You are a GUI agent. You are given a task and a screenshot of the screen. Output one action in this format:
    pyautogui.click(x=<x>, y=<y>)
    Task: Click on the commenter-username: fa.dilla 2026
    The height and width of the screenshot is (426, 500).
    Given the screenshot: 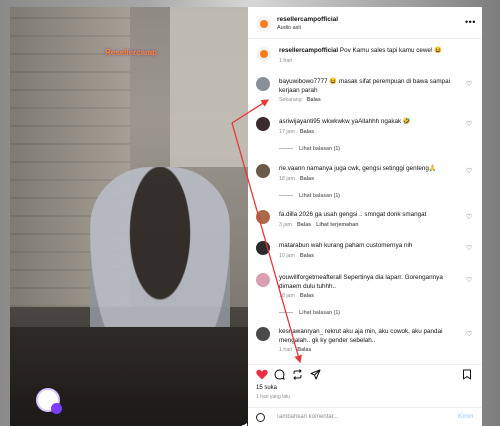 What is the action you would take?
    pyautogui.click(x=296, y=214)
    